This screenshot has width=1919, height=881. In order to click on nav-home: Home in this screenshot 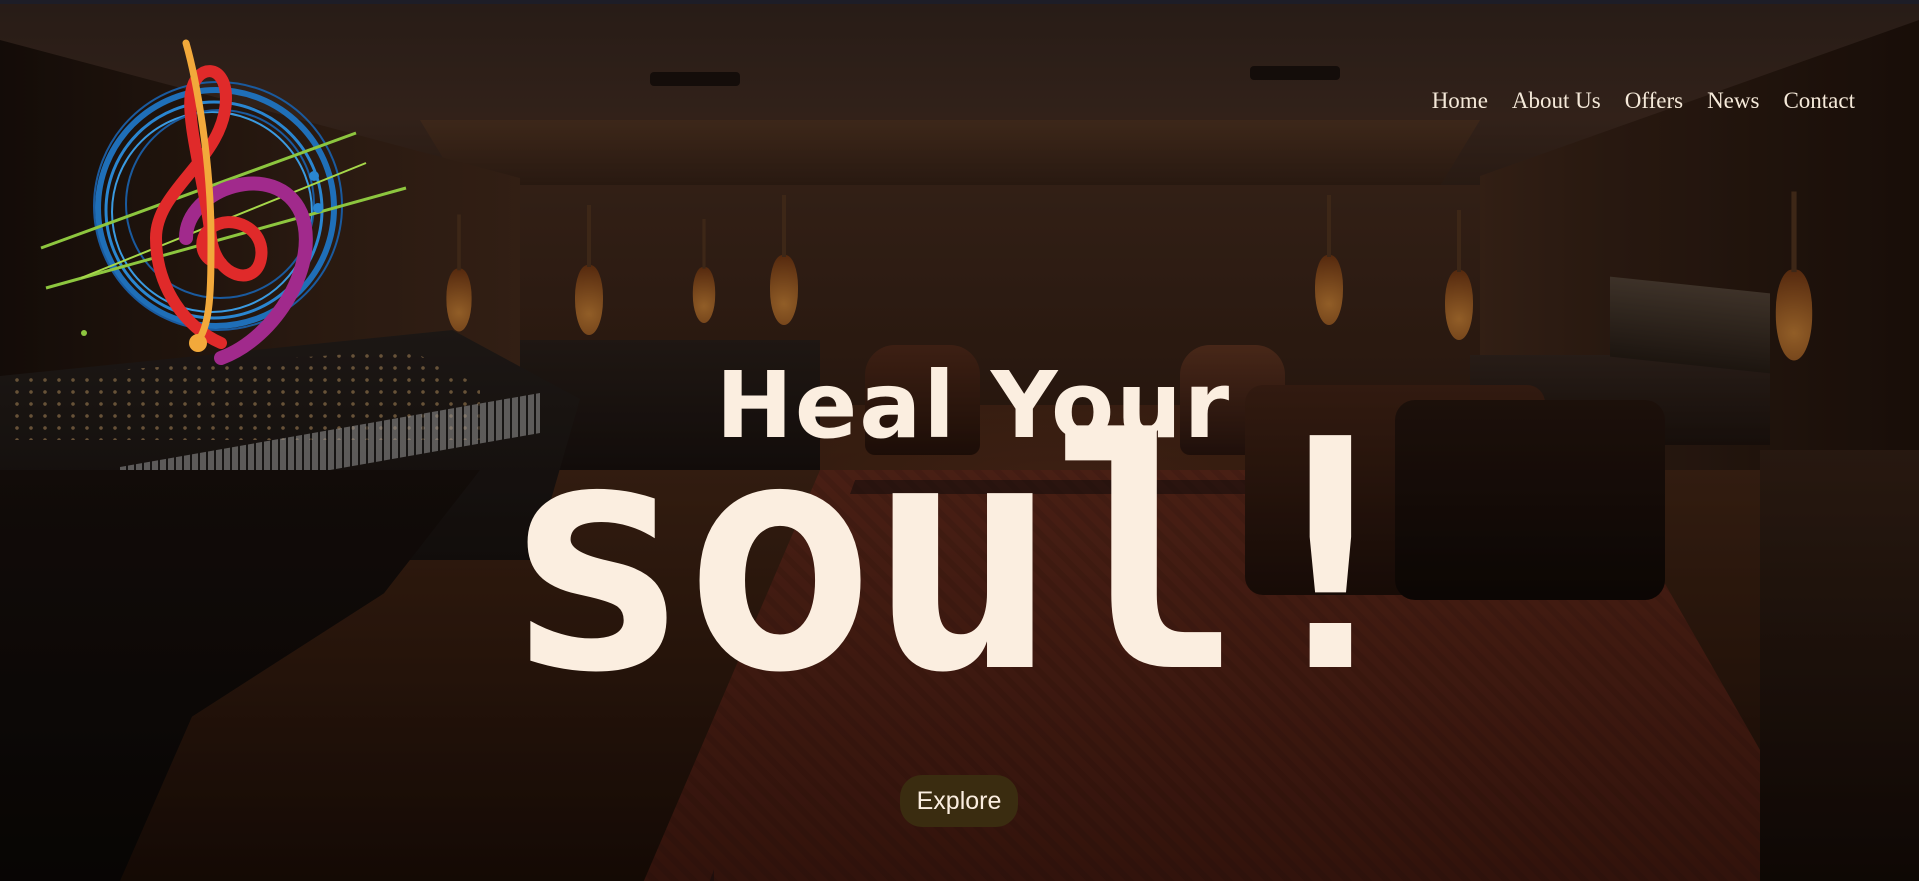, I will do `click(1460, 101)`.